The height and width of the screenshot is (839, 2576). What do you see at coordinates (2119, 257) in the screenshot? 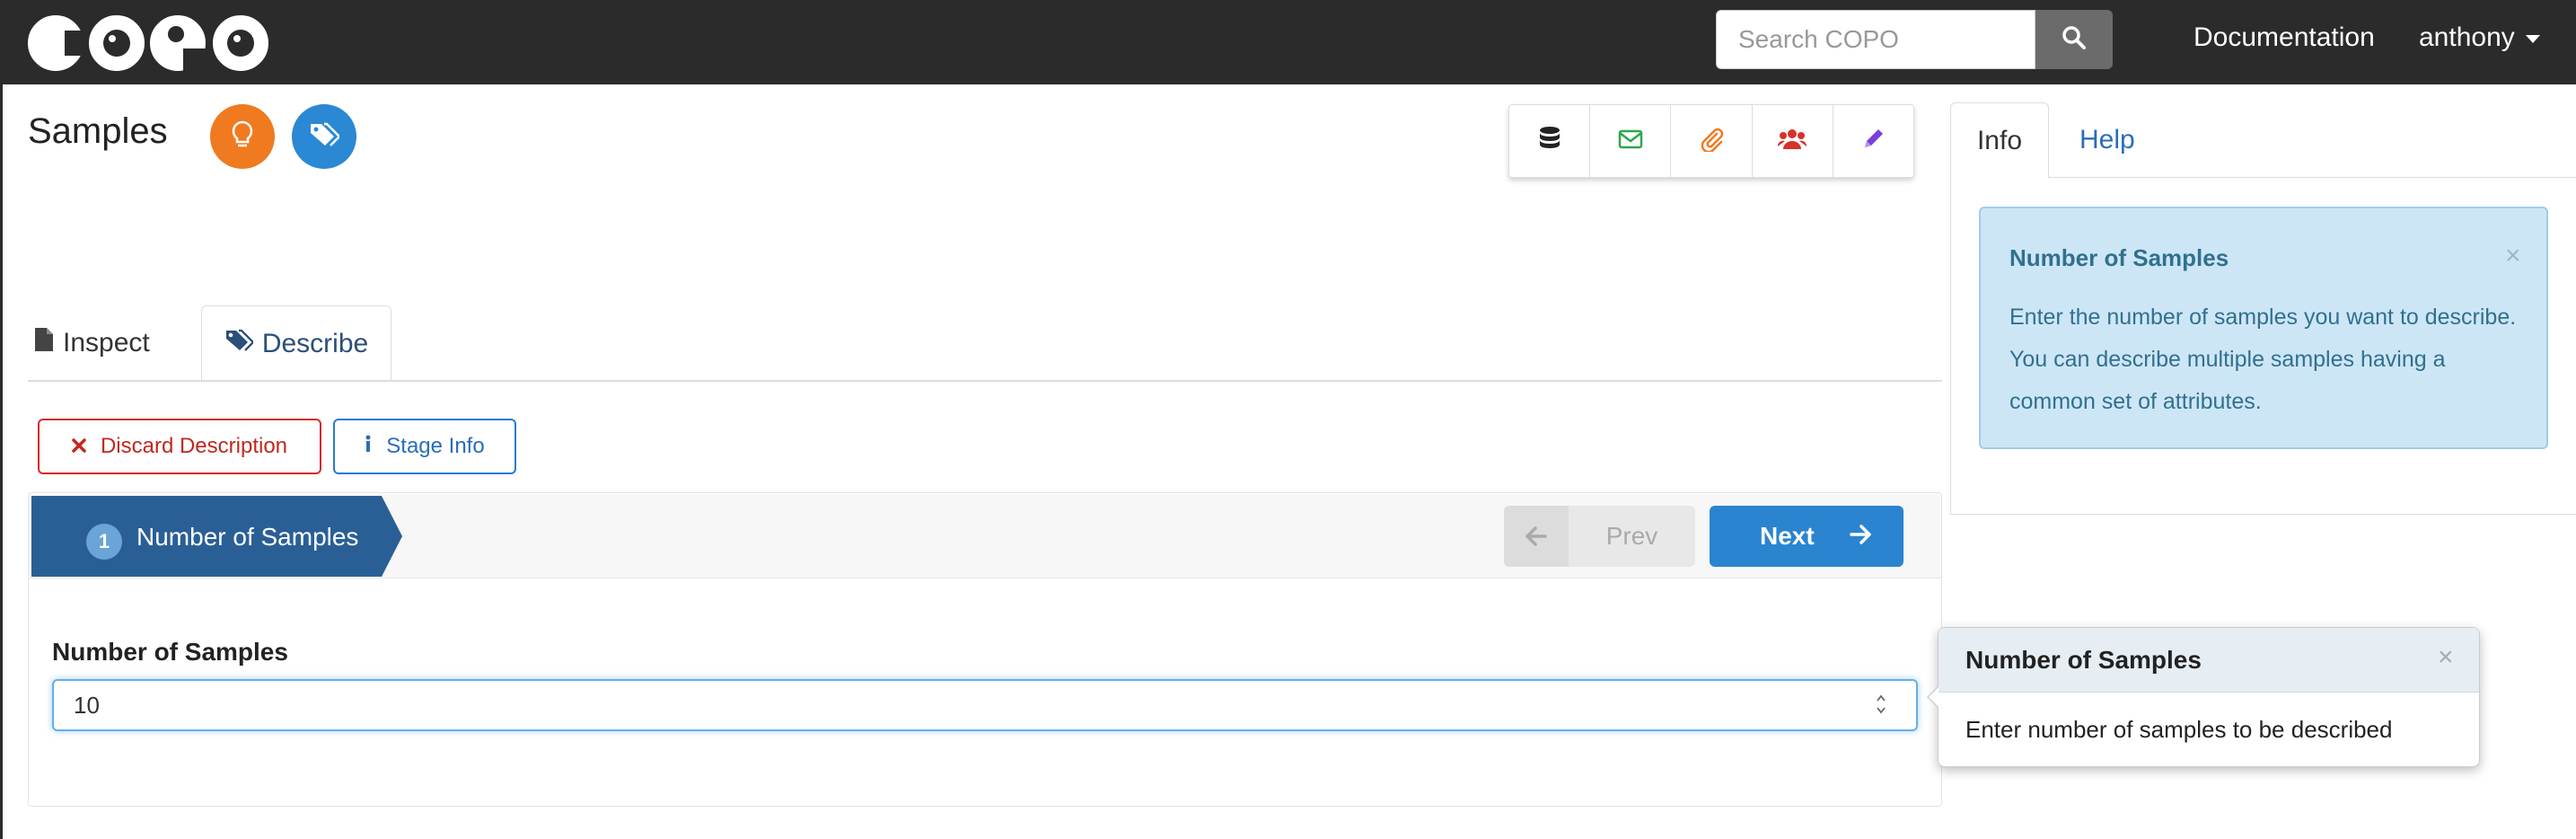
I see `info-alert-title: Number of Samples` at bounding box center [2119, 257].